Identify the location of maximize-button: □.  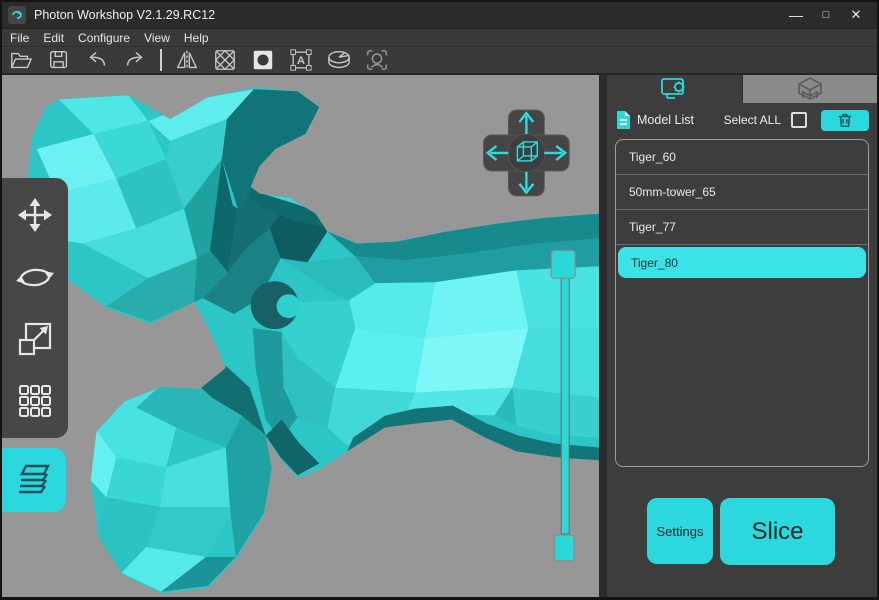
(826, 15).